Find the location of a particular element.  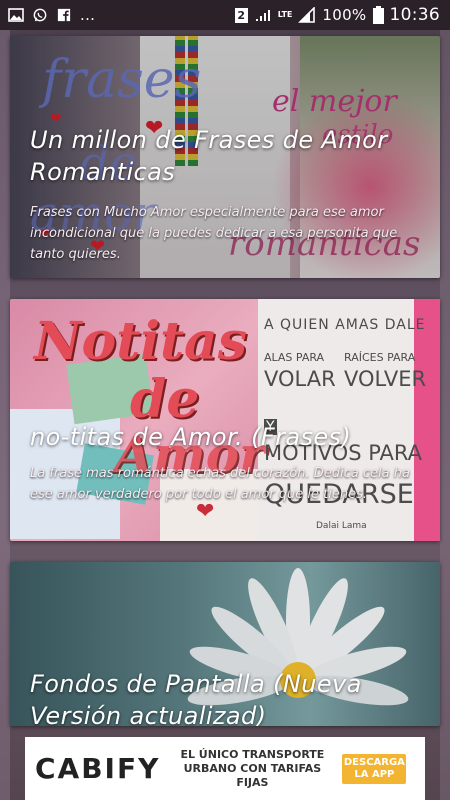

battery-icon is located at coordinates (378, 15).